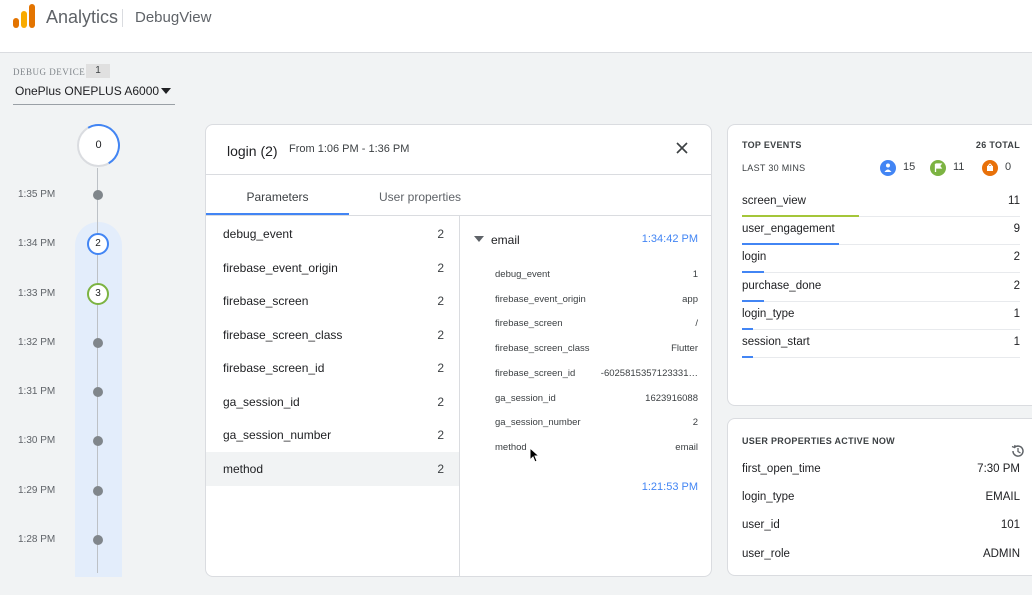  What do you see at coordinates (49, 72) in the screenshot?
I see `debug-device-label: DEBUG DEVICE` at bounding box center [49, 72].